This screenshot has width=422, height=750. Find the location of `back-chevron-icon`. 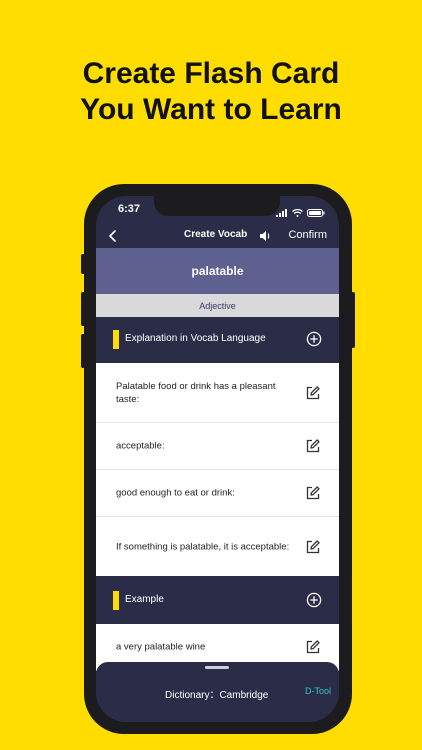

back-chevron-icon is located at coordinates (113, 236).